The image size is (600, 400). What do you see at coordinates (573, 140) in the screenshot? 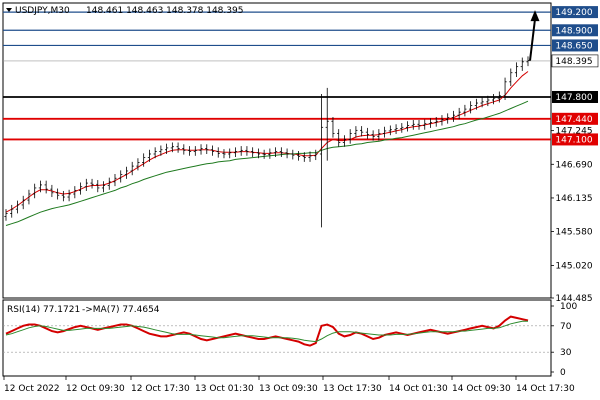
I see `price-tag-label: 147.100` at bounding box center [573, 140].